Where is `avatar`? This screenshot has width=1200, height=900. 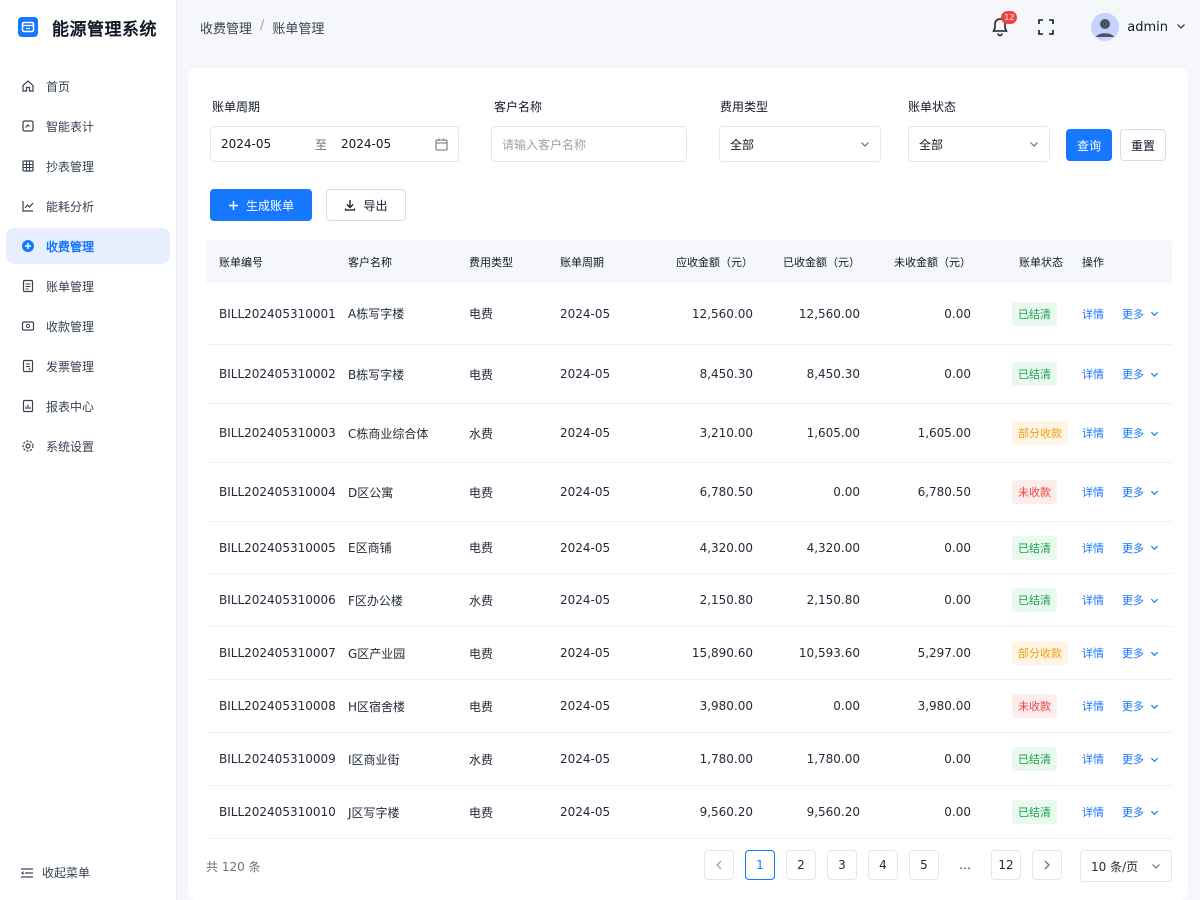 avatar is located at coordinates (1105, 27).